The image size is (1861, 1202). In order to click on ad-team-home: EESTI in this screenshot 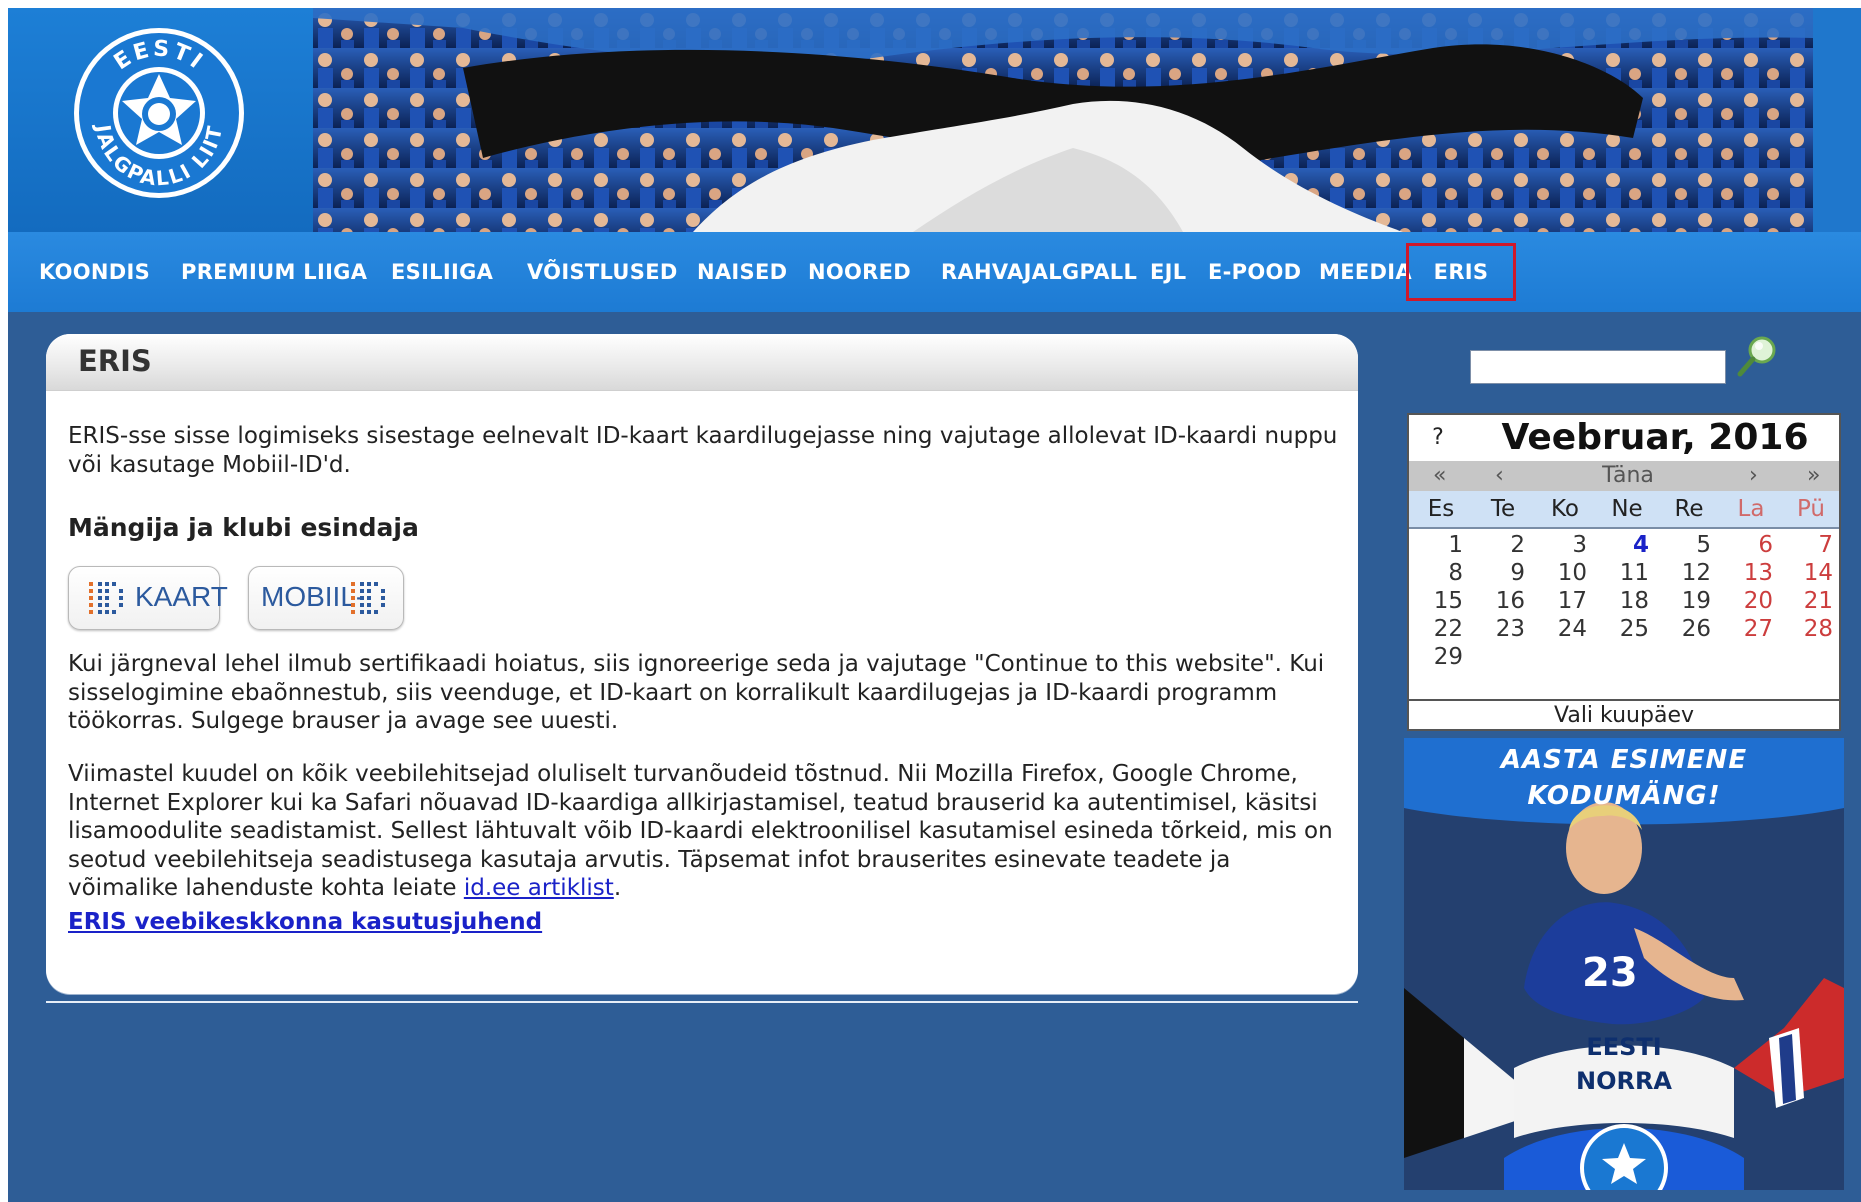, I will do `click(1624, 1047)`.